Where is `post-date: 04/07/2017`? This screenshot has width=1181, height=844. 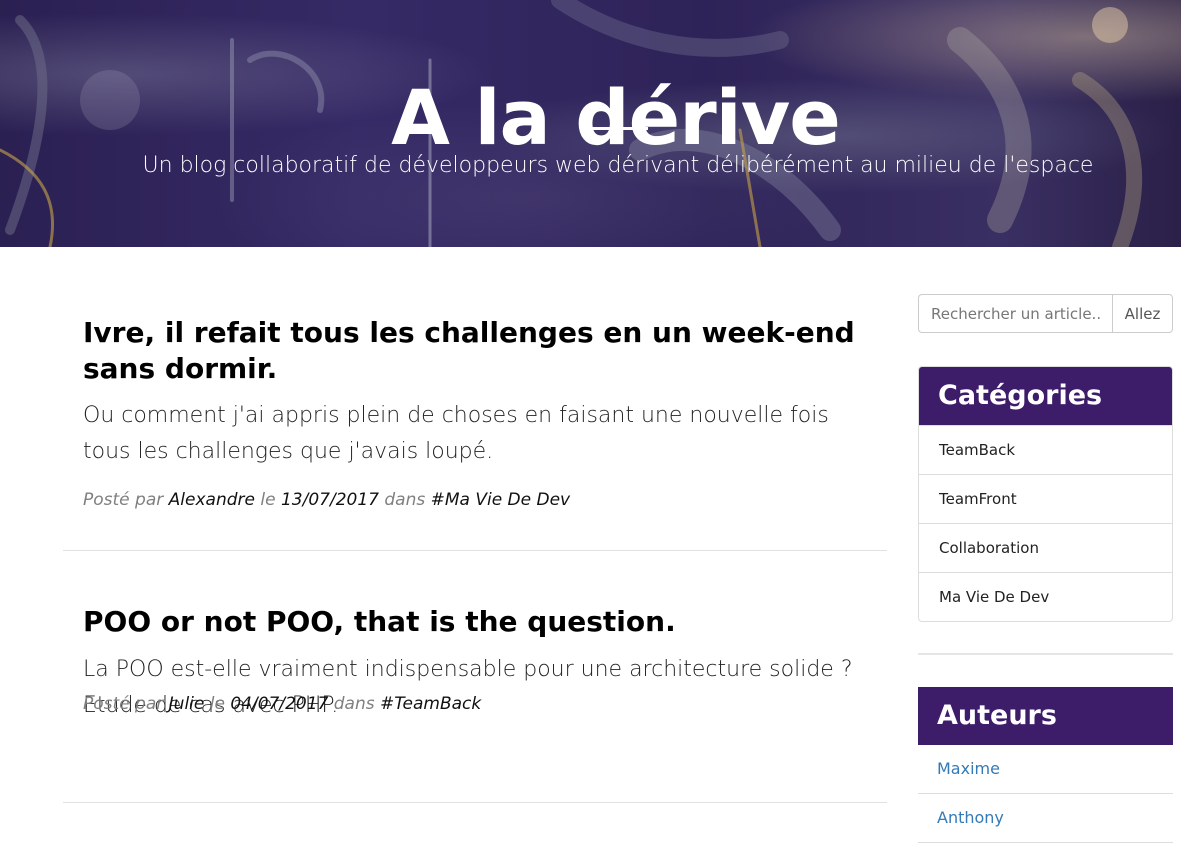
post-date: 04/07/2017 is located at coordinates (279, 704).